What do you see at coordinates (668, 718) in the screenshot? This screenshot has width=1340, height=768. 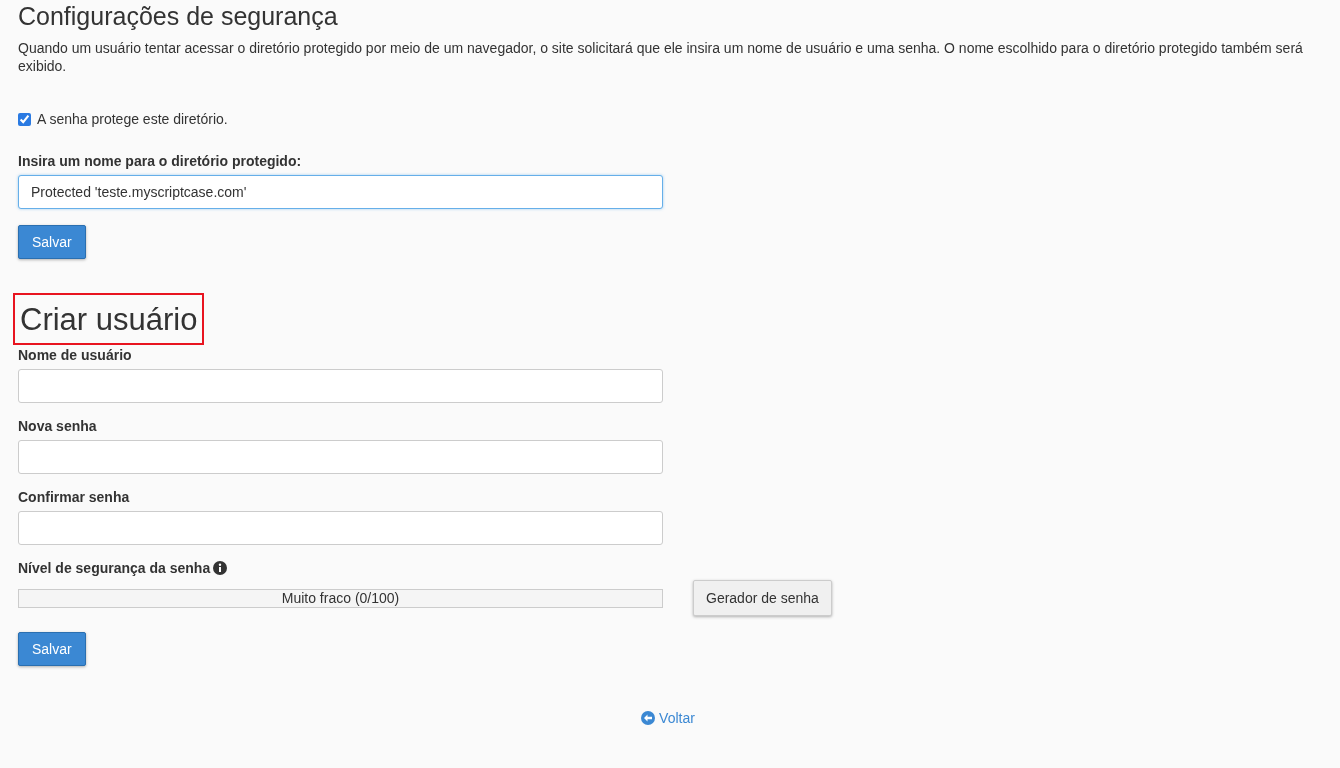 I see `back-link: Voltar` at bounding box center [668, 718].